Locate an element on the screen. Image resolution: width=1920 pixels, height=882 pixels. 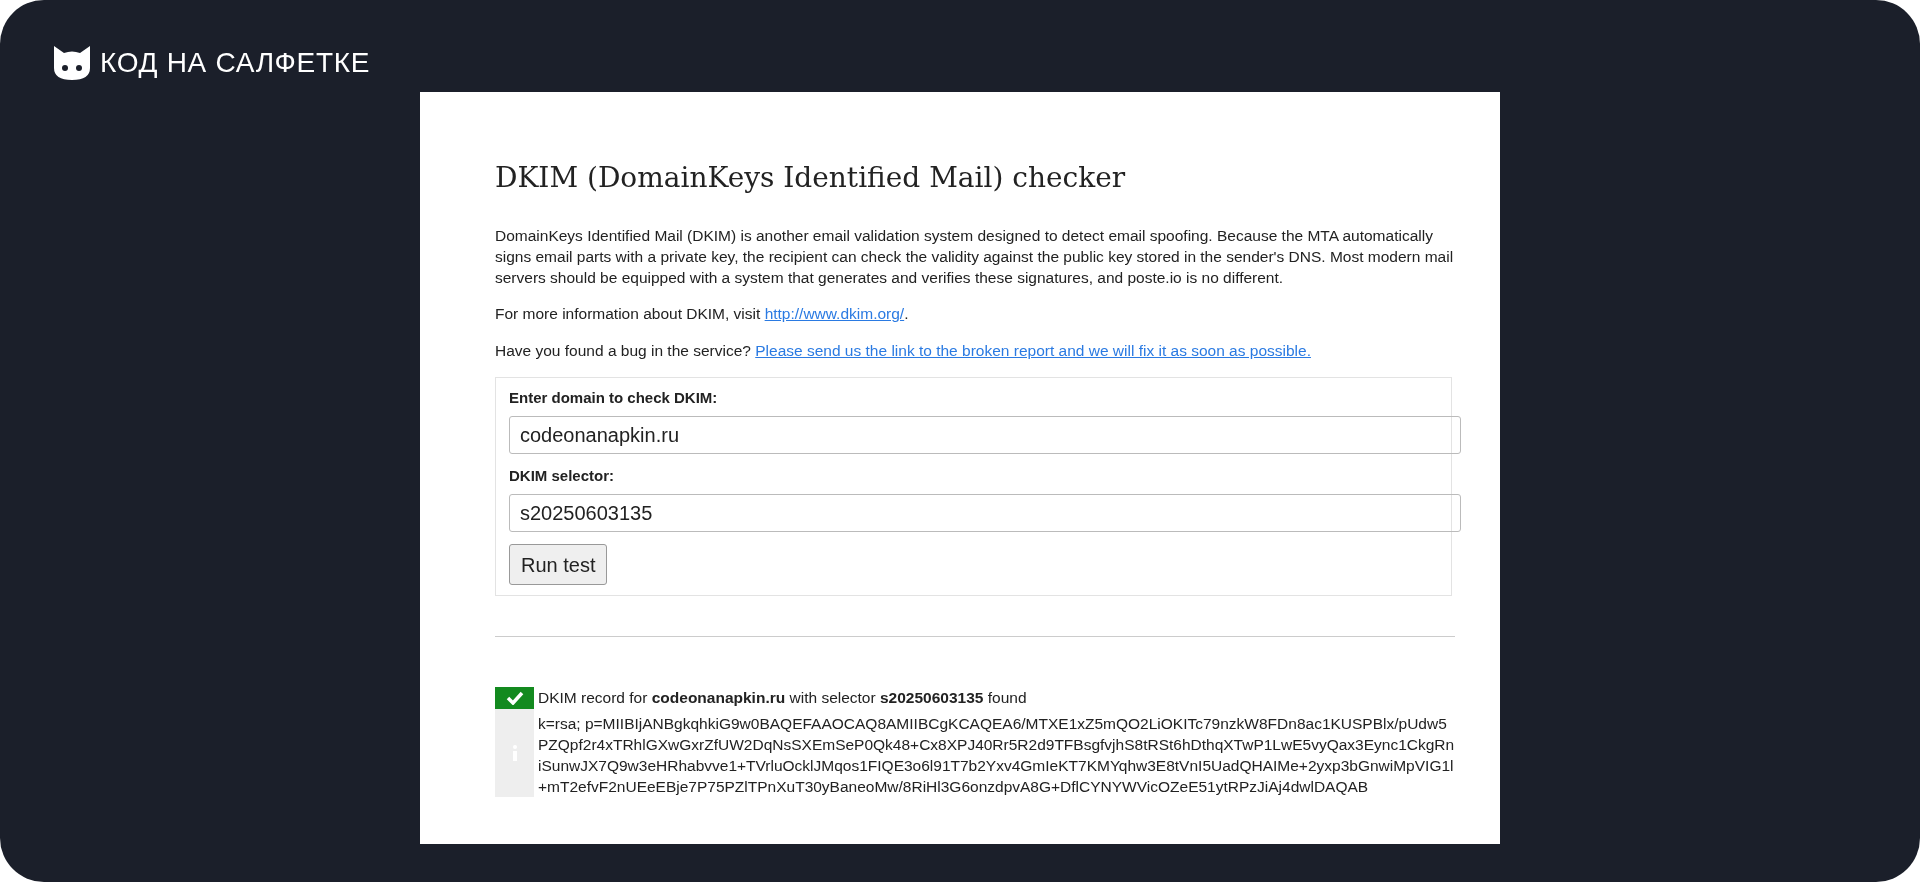
bug-paragraph: Have you found a bug in the service? Please send us the link to the broken report and we will fix it as soon as possible. is located at coordinates (903, 351).